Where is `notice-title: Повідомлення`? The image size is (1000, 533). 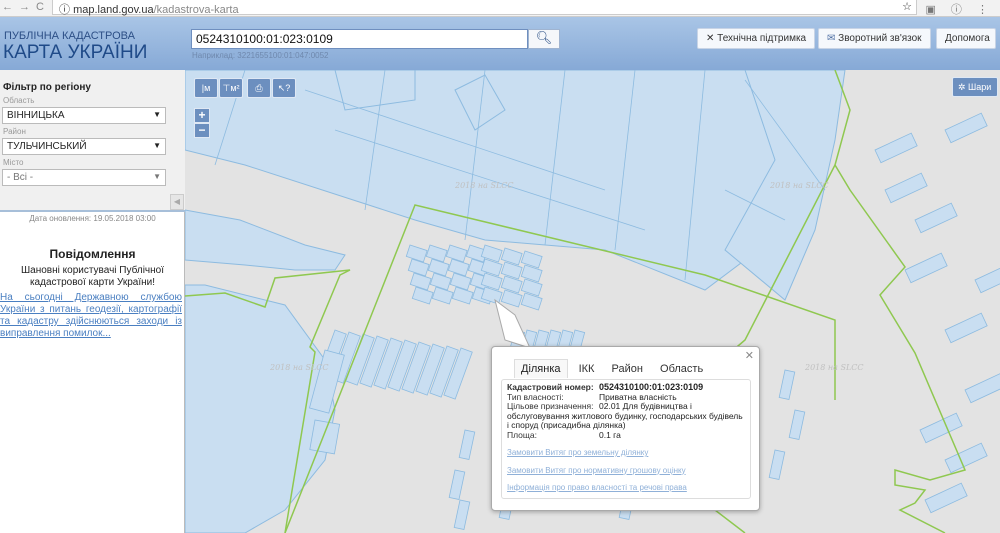
notice-title: Повідомлення is located at coordinates (92, 254).